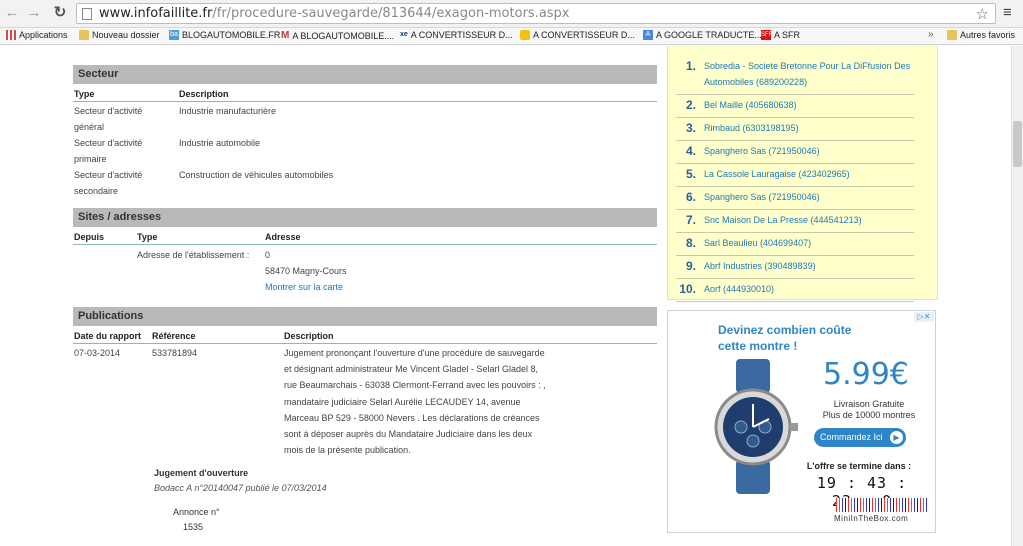  Describe the element at coordinates (924, 317) in the screenshot. I see `ad-choices-icon: ▷✕` at that location.